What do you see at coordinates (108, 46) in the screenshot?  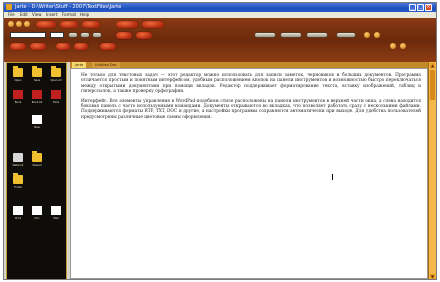 I see `toolbar-button-color` at bounding box center [108, 46].